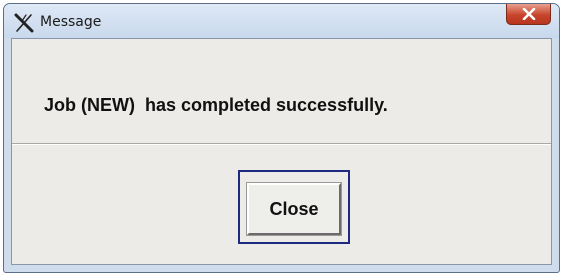  What do you see at coordinates (294, 209) in the screenshot?
I see `close-button: Close` at bounding box center [294, 209].